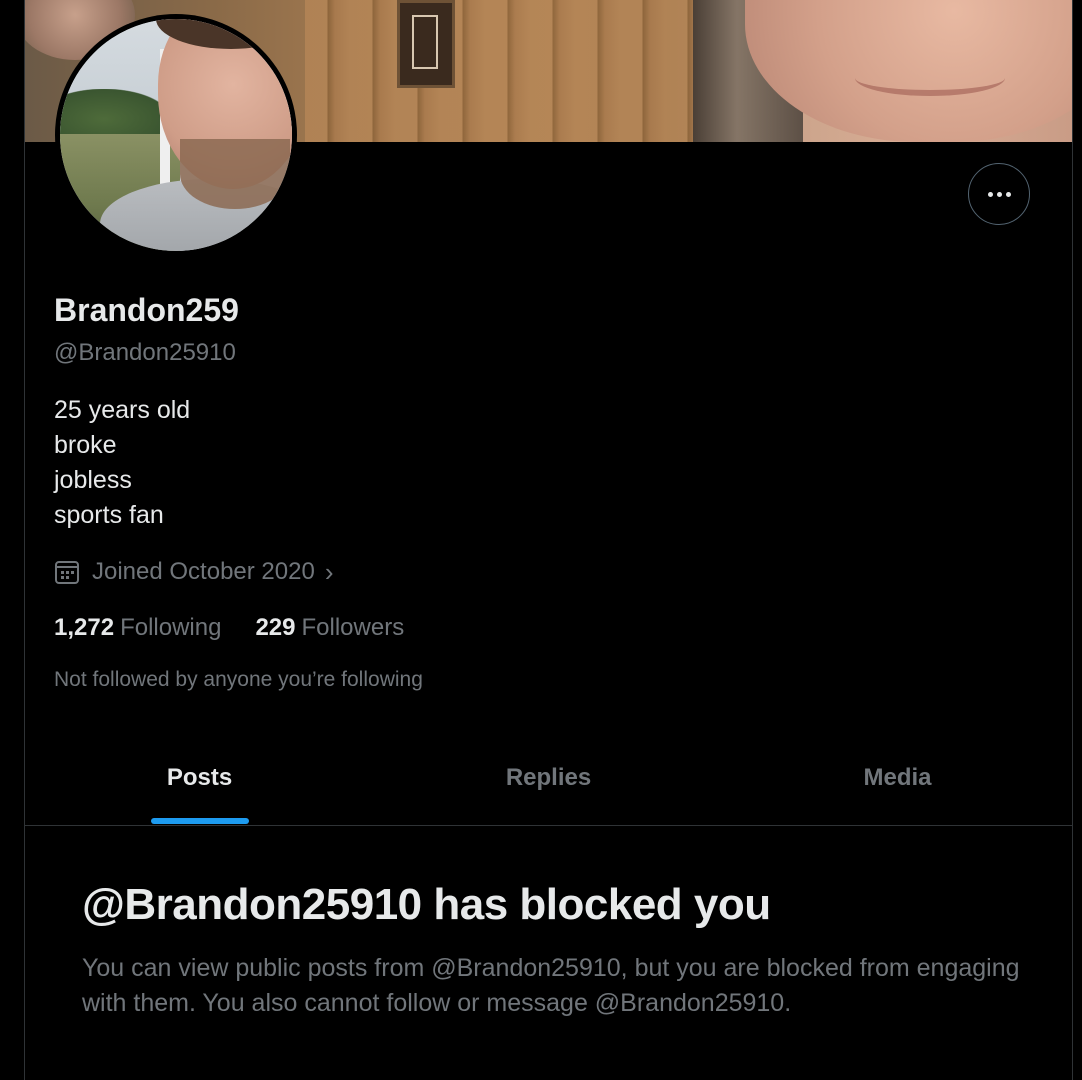 The height and width of the screenshot is (1080, 1082). I want to click on tab-label: Replies, so click(548, 777).